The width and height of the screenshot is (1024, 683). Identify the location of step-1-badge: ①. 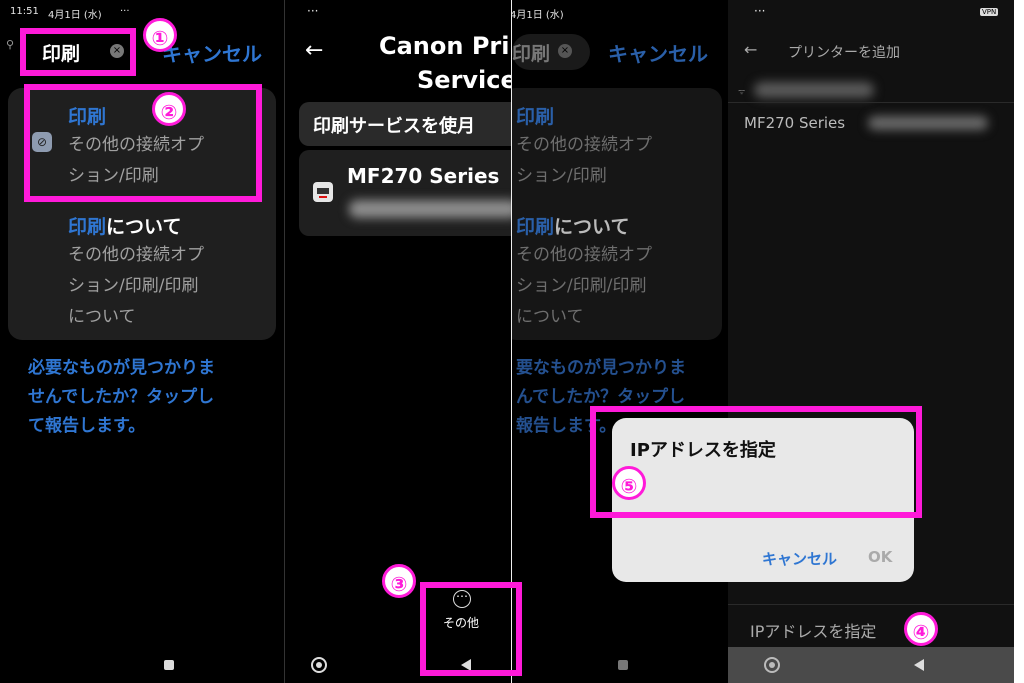
(160, 35).